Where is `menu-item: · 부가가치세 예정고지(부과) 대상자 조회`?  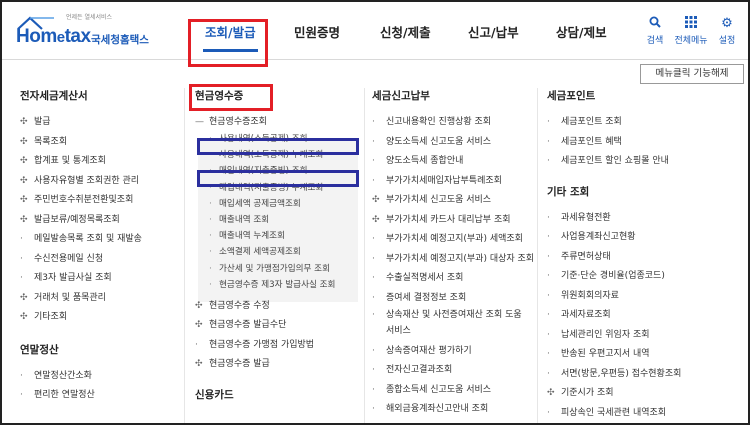 menu-item: · 부가가치세 예정고지(부과) 대상자 조회 is located at coordinates (454, 260).